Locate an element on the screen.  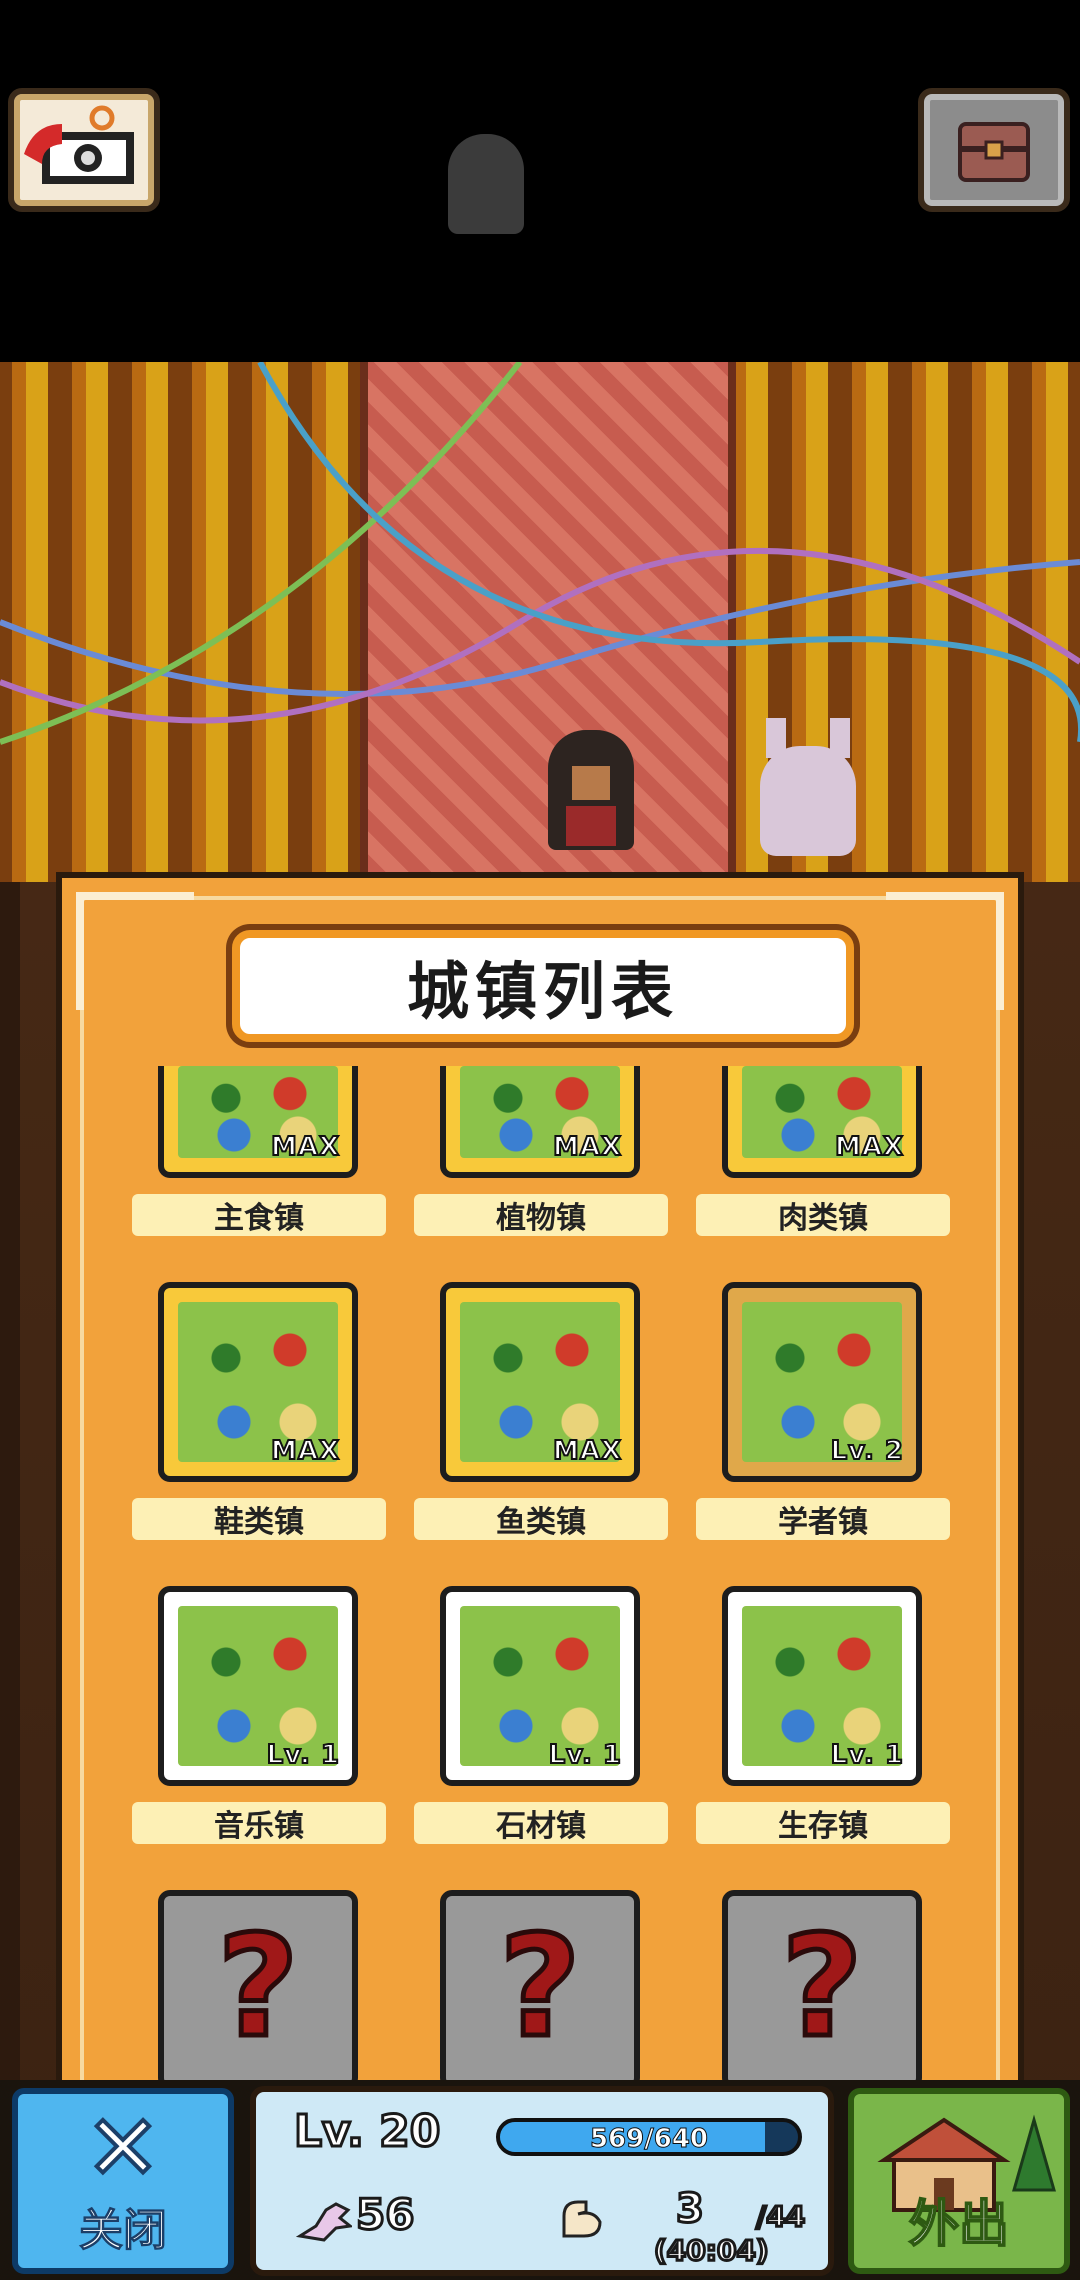
player-level: Lv. 20 is located at coordinates (366, 2132).